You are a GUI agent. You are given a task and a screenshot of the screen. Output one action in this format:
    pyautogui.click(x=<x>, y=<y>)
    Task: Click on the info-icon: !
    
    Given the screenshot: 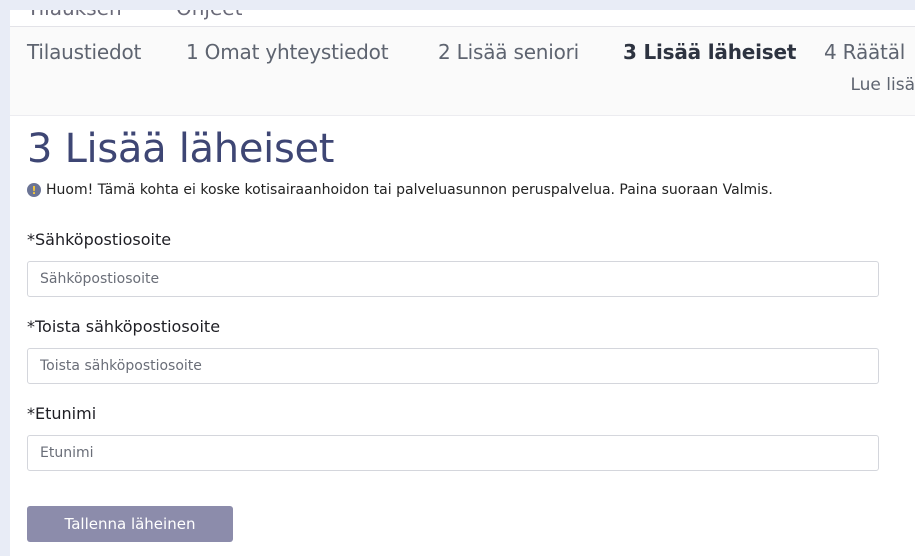 What is the action you would take?
    pyautogui.click(x=34, y=190)
    